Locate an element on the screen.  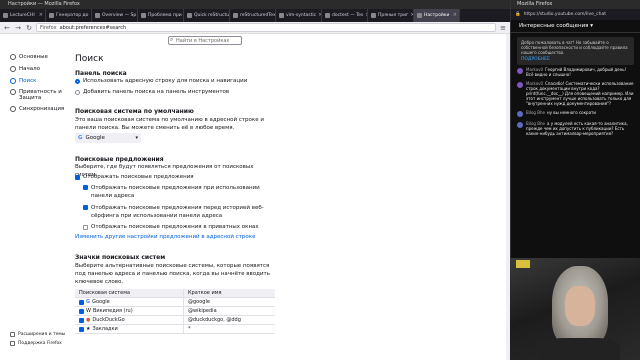
tab-label: Пряные триг is located at coordinates (393, 15).